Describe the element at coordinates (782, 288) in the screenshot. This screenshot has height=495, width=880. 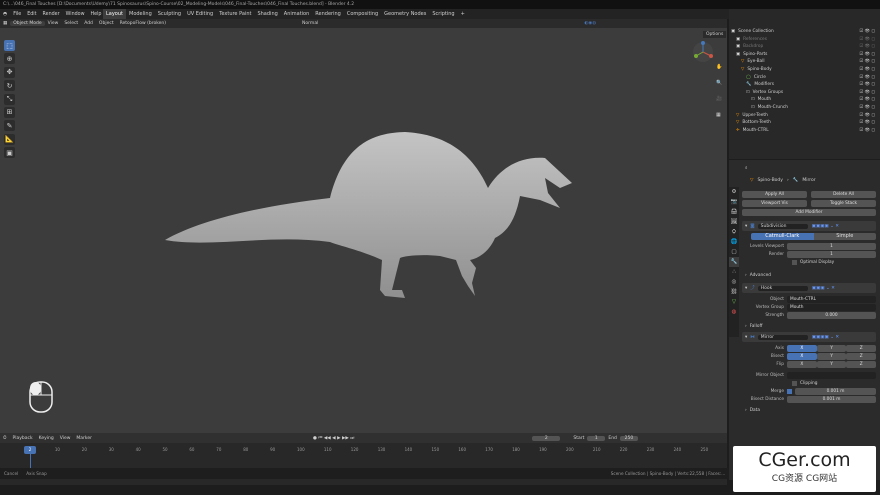
I see `hook-name-field: Hook` at that location.